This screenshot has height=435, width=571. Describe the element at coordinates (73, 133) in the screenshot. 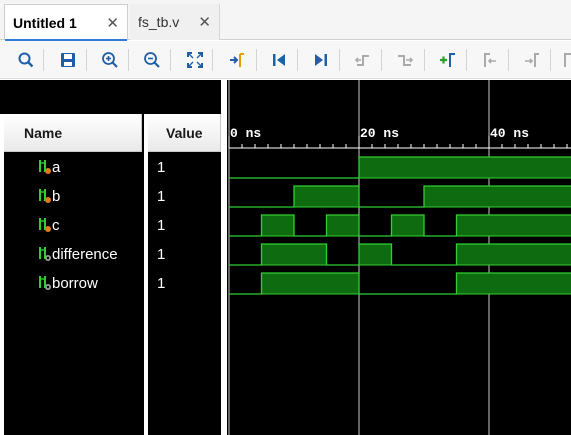

I see `name-column-header: Name` at that location.